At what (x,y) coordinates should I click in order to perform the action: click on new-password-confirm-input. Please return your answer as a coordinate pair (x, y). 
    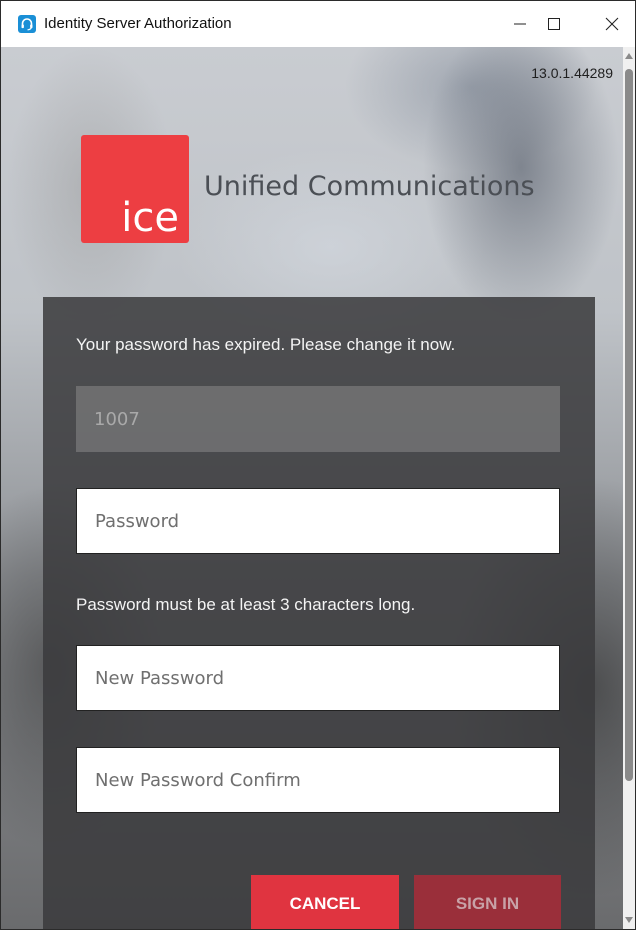
    Looking at the image, I should click on (318, 780).